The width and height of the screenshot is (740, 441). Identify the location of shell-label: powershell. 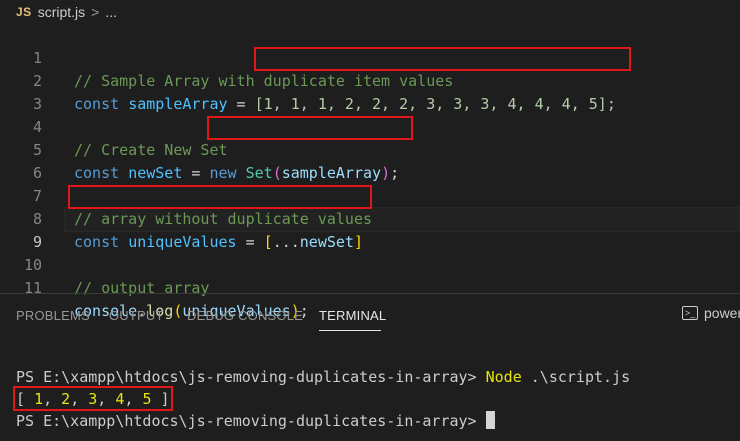
(722, 313).